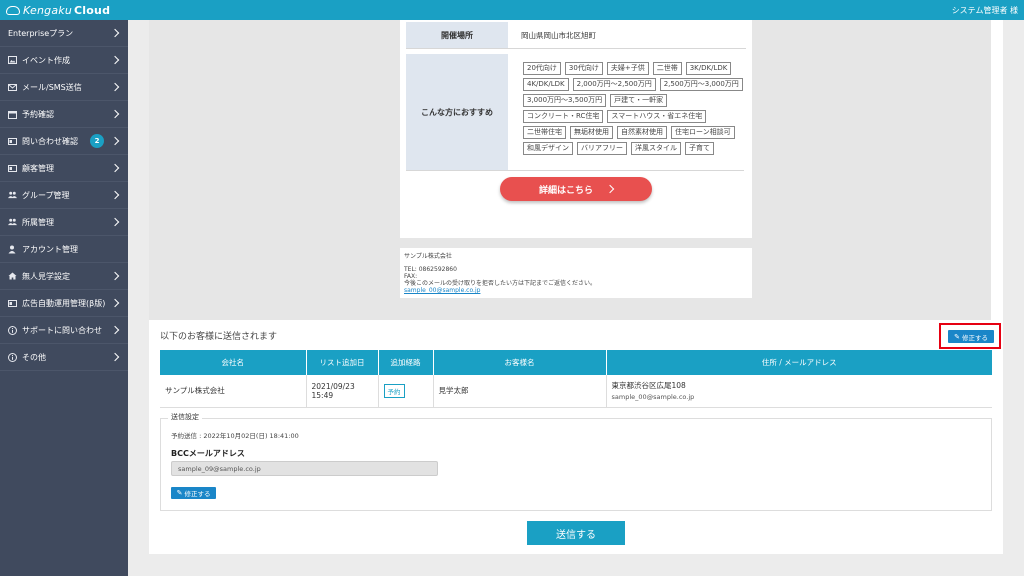 The width and height of the screenshot is (1024, 576). I want to click on tag: 夫婦+子供, so click(627, 68).